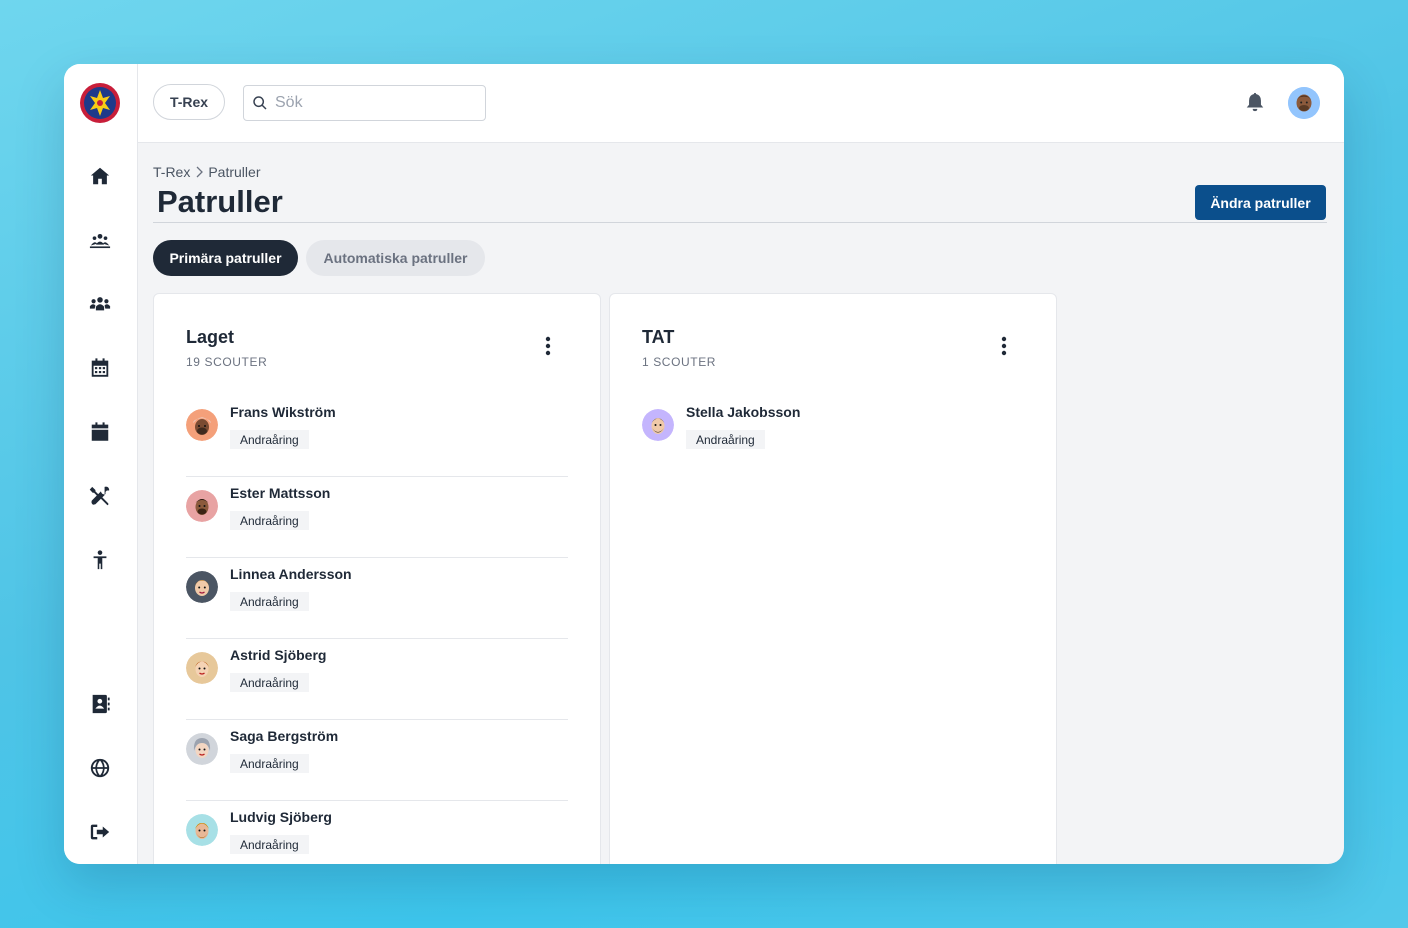  Describe the element at coordinates (284, 736) in the screenshot. I see `member-name: Saga Bergström` at that location.